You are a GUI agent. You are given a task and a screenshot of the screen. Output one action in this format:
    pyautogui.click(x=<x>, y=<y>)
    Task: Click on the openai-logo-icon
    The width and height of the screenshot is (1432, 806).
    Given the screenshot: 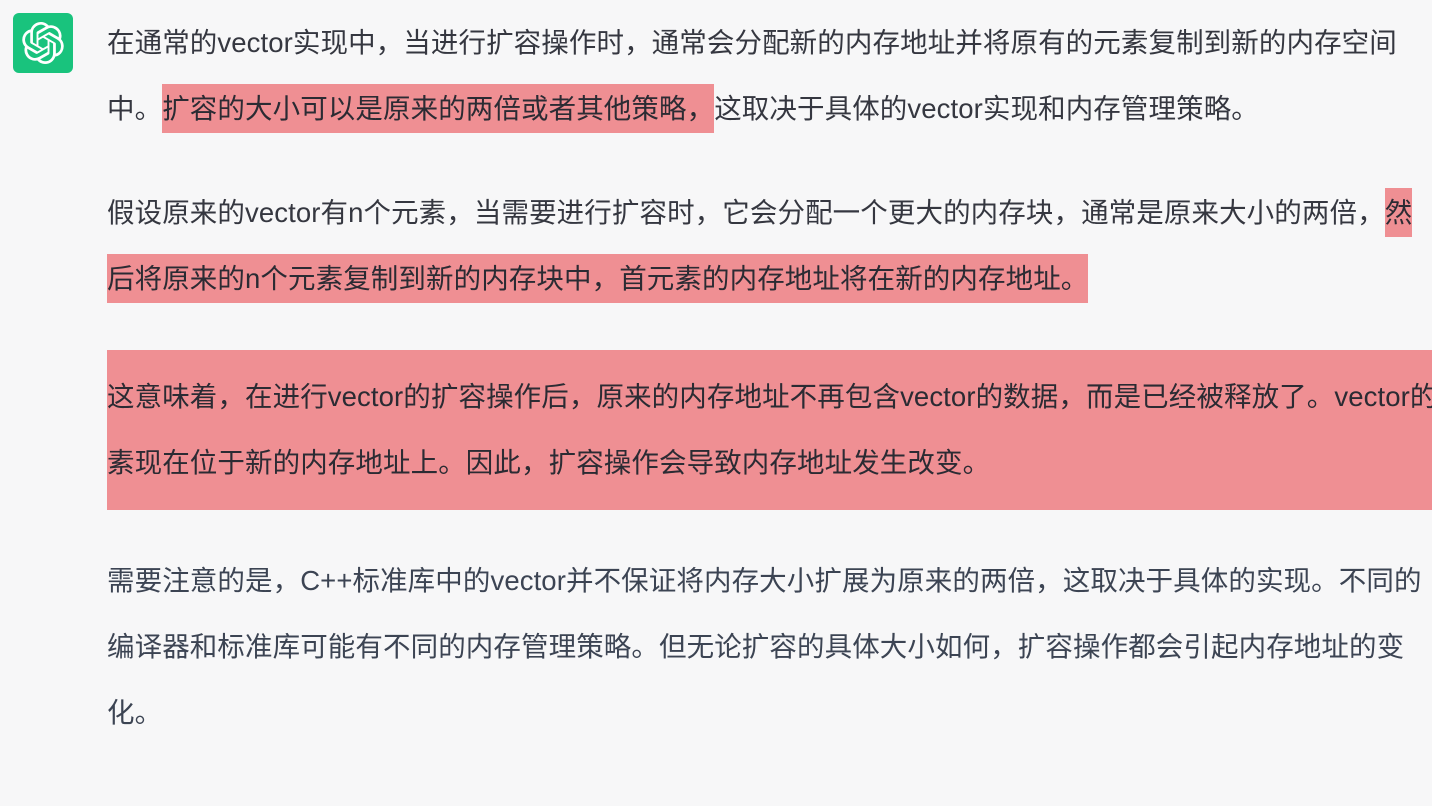 What is the action you would take?
    pyautogui.click(x=43, y=43)
    